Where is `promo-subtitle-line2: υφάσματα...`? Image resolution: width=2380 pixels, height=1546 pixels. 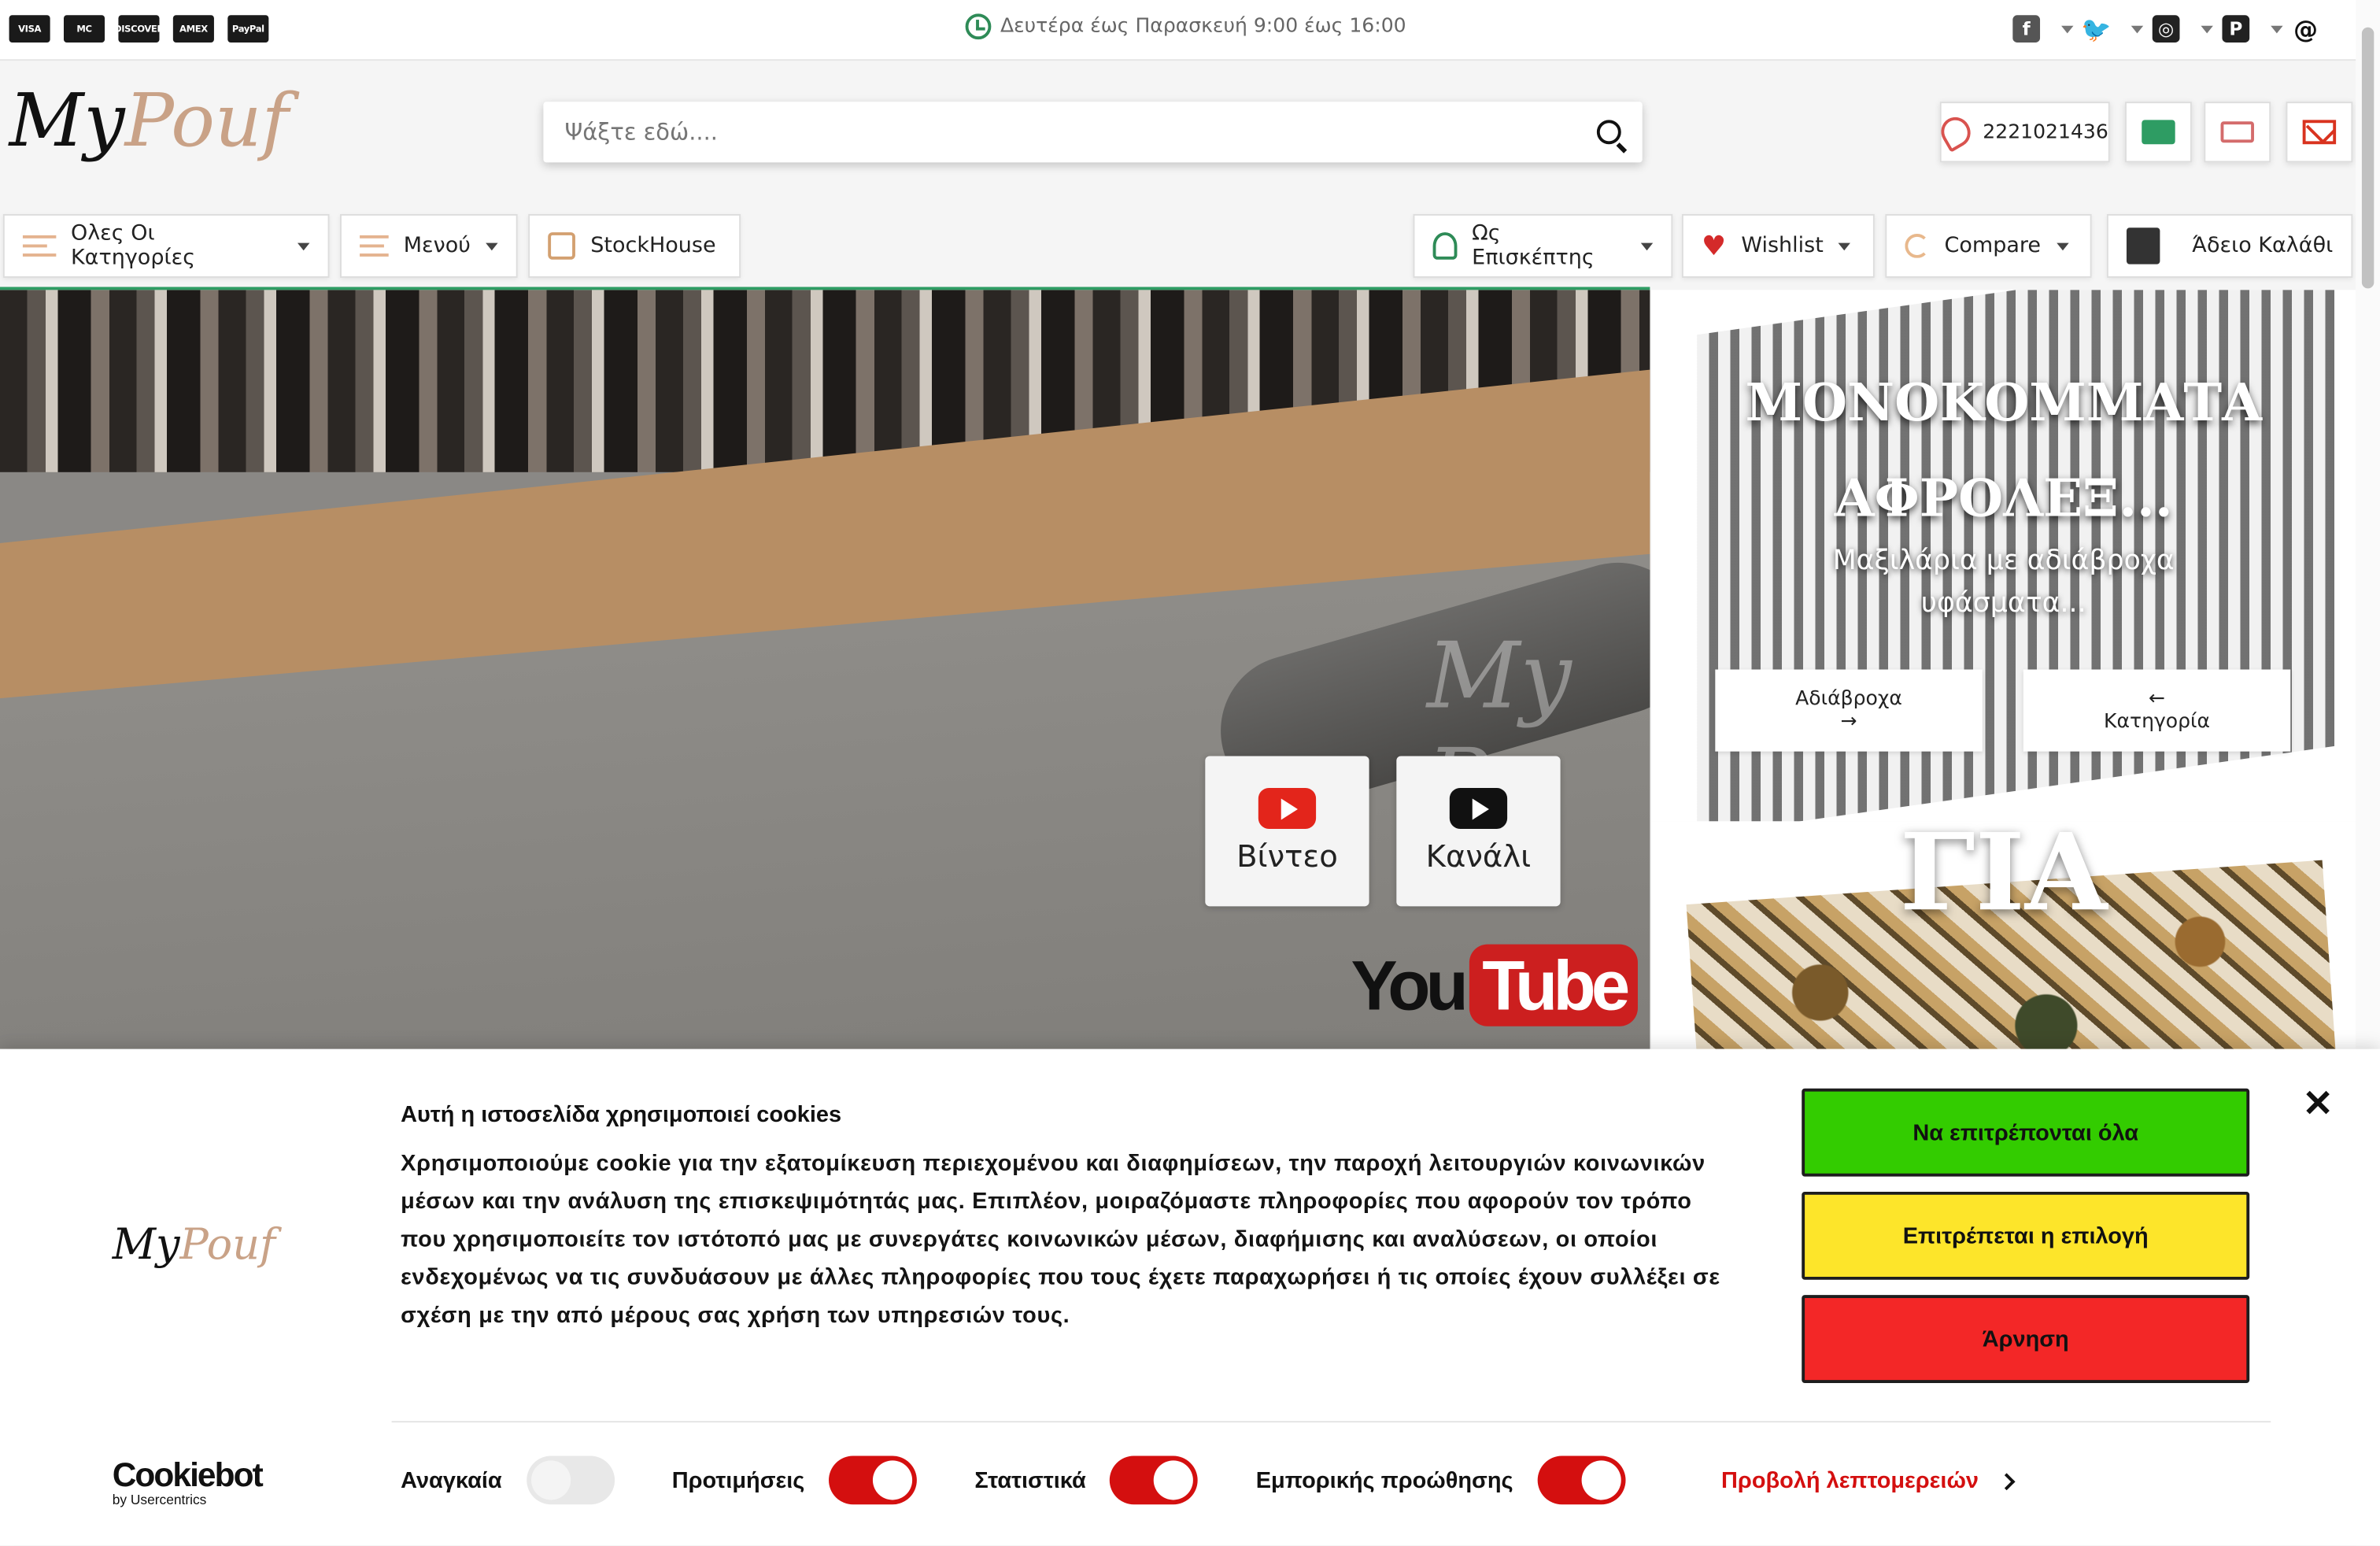
promo-subtitle-line2: υφάσματα... is located at coordinates (2003, 603).